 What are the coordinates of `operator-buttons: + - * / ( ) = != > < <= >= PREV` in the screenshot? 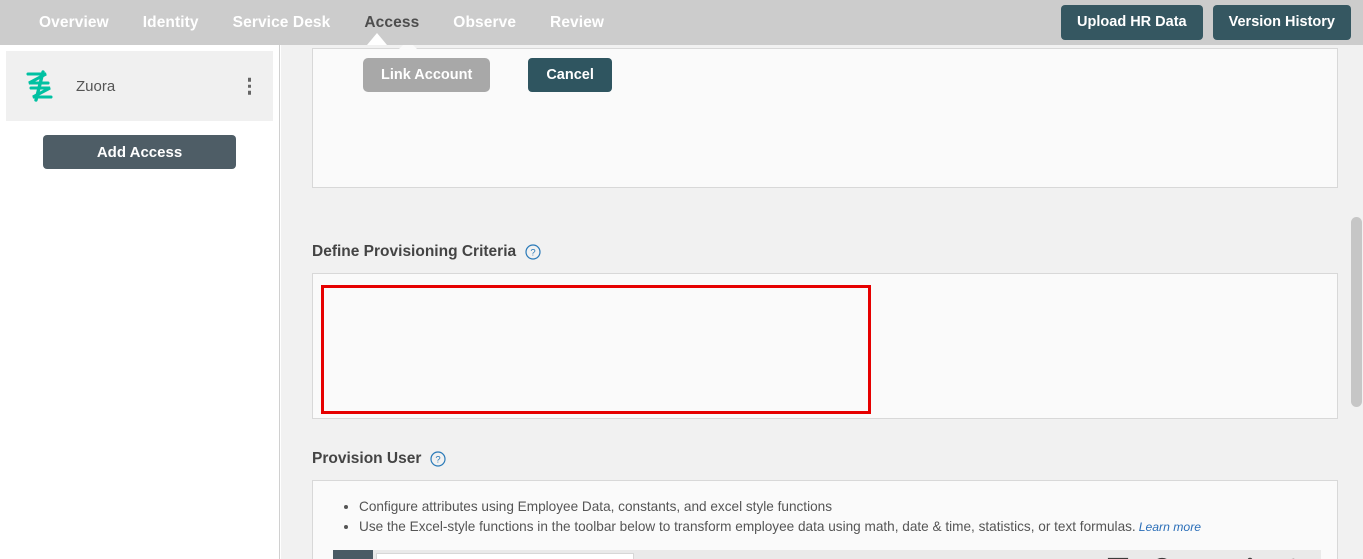 It's located at (978, 554).